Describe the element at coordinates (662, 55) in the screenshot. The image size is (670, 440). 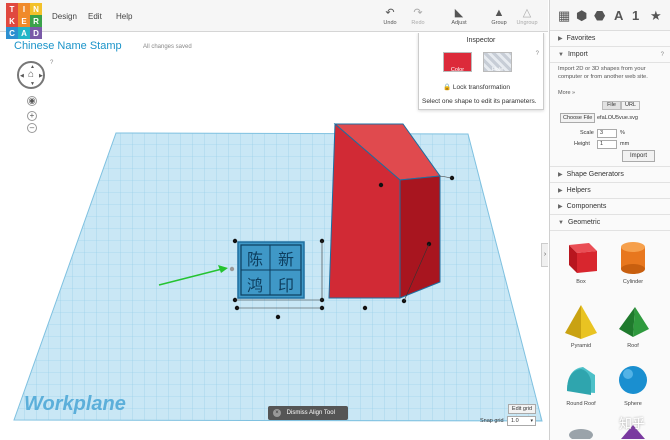
I see `import-help-icon: ?` at that location.